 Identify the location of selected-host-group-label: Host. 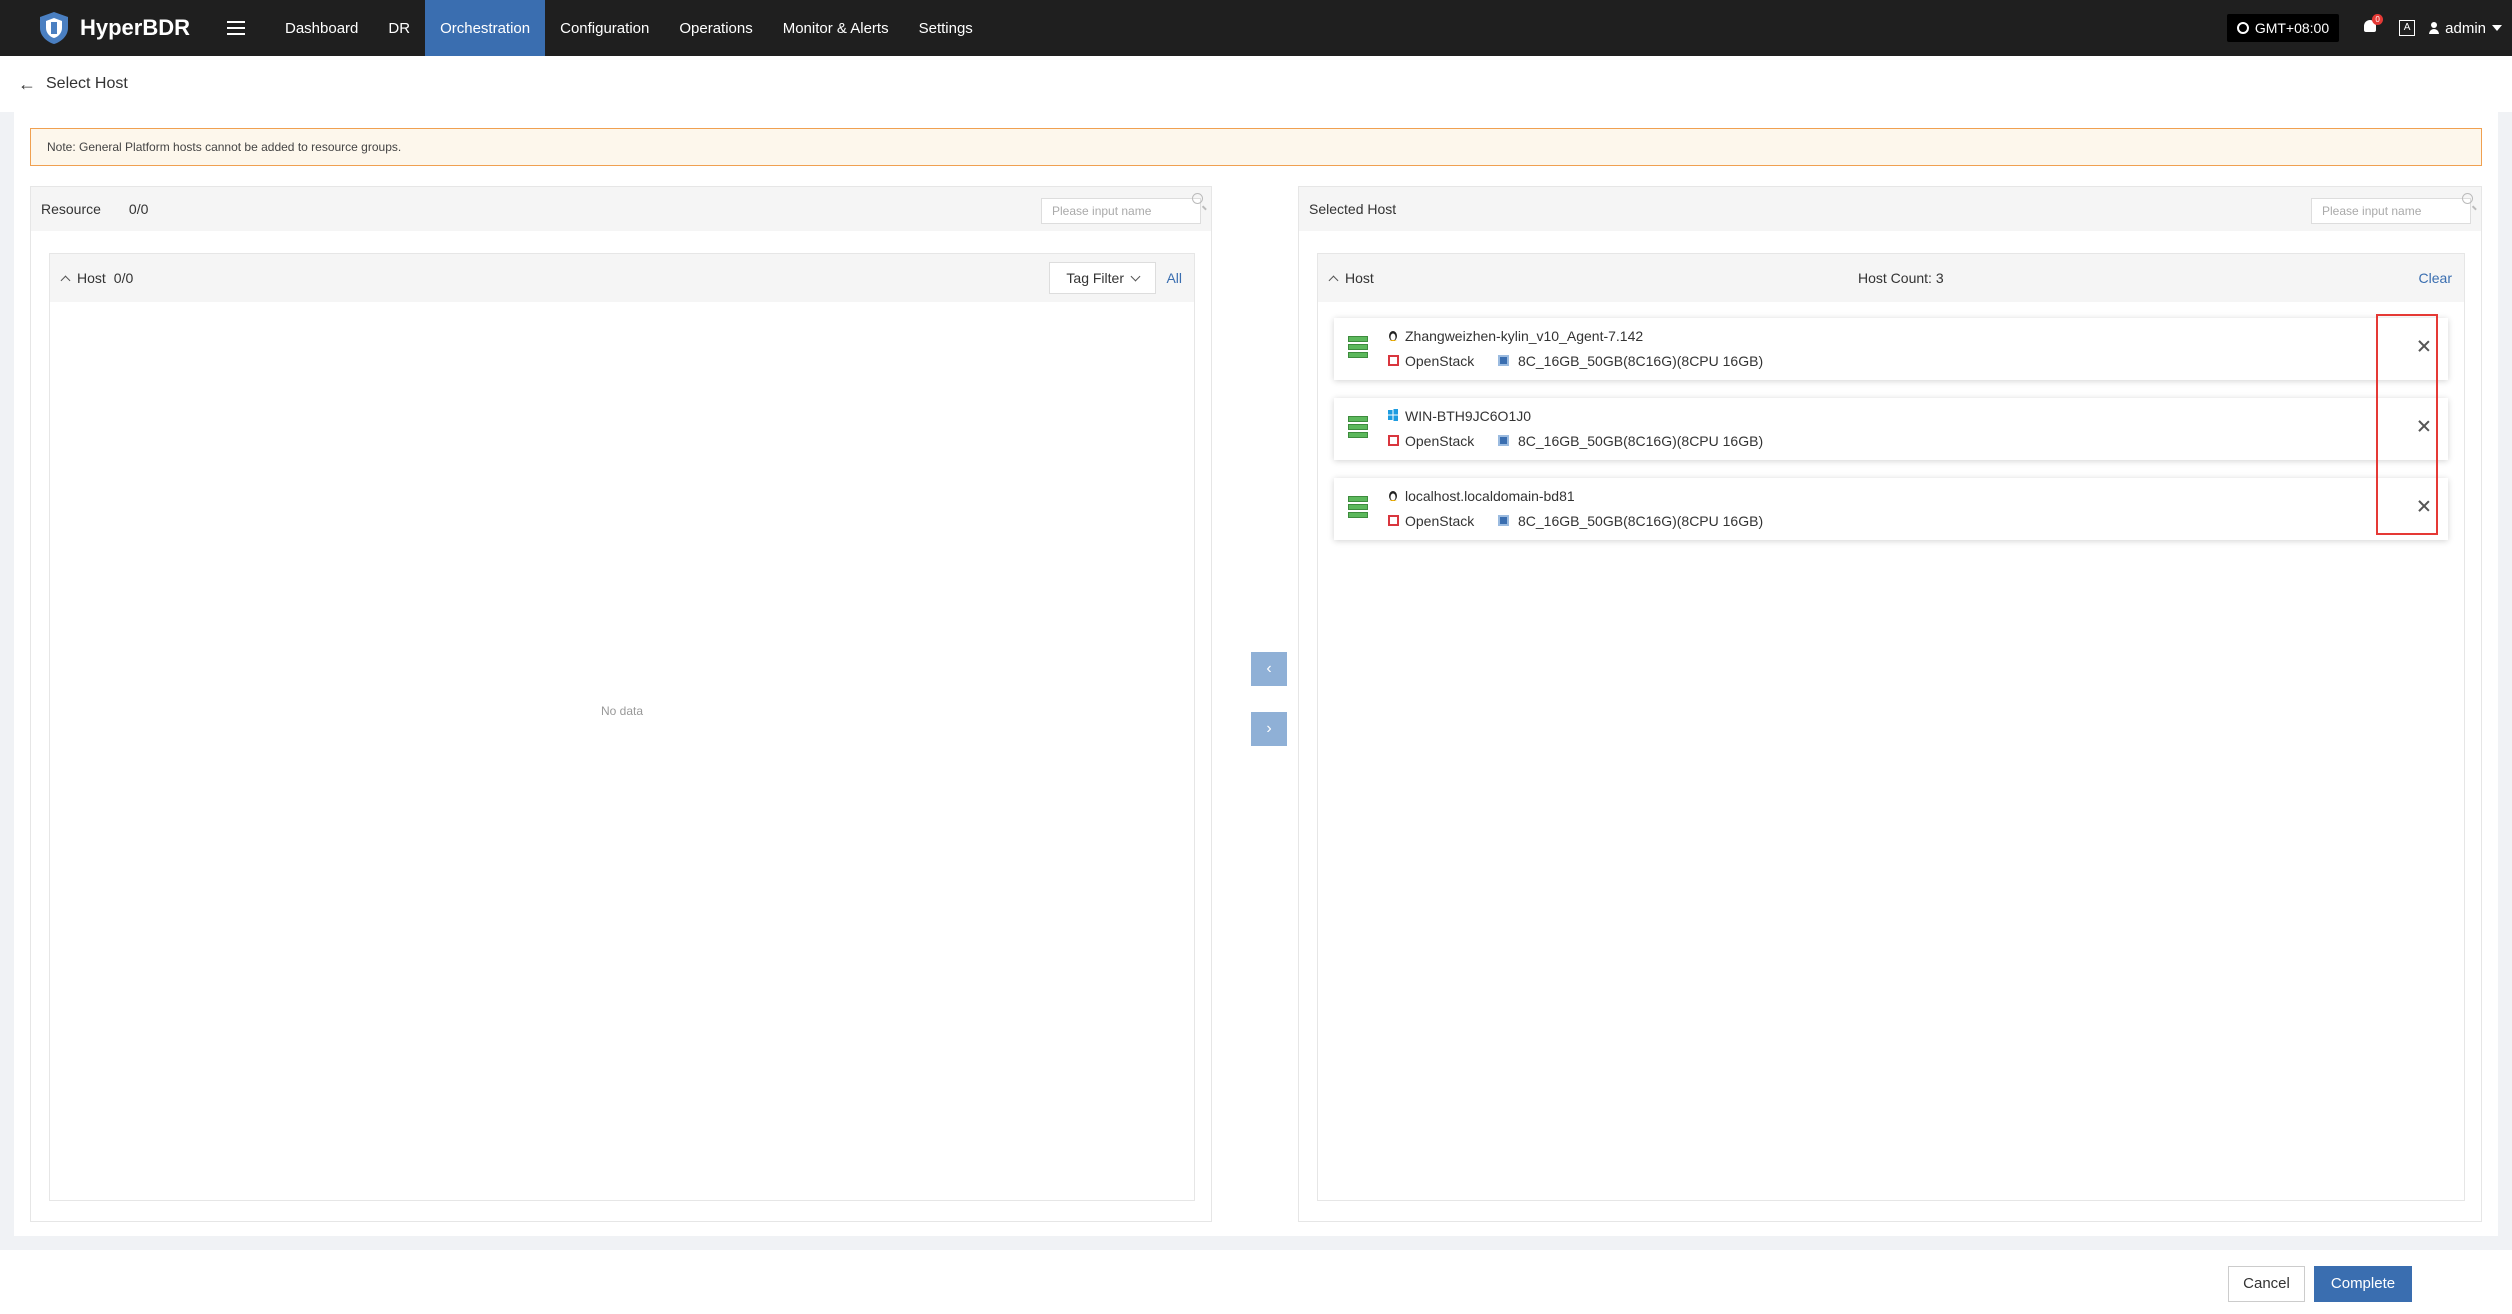
(1359, 278).